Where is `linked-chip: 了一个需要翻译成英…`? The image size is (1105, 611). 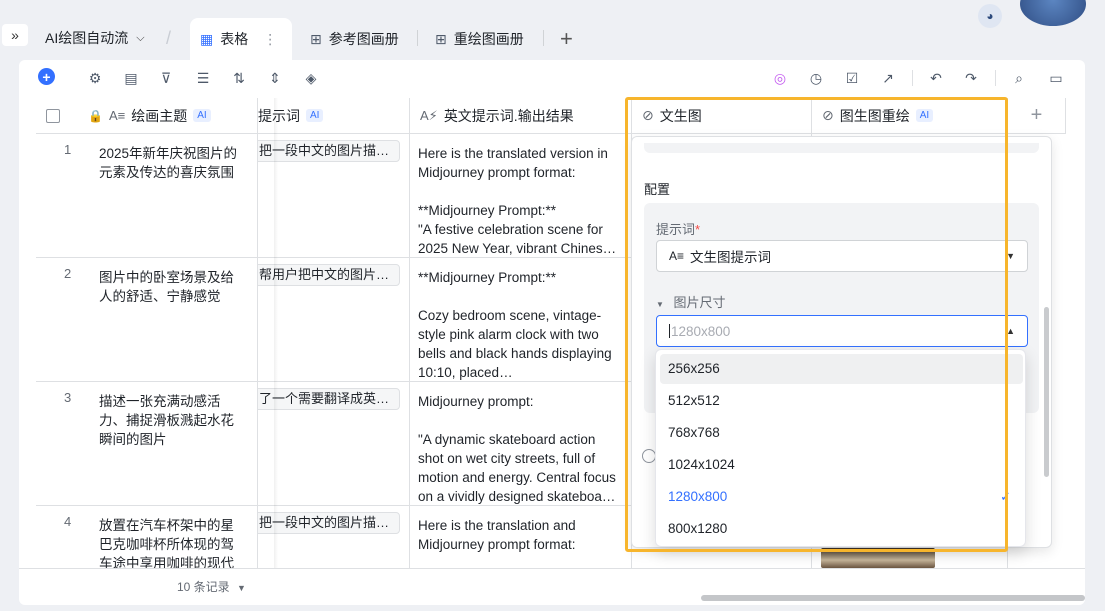
linked-chip: 了一个需要翻译成英… is located at coordinates (329, 399).